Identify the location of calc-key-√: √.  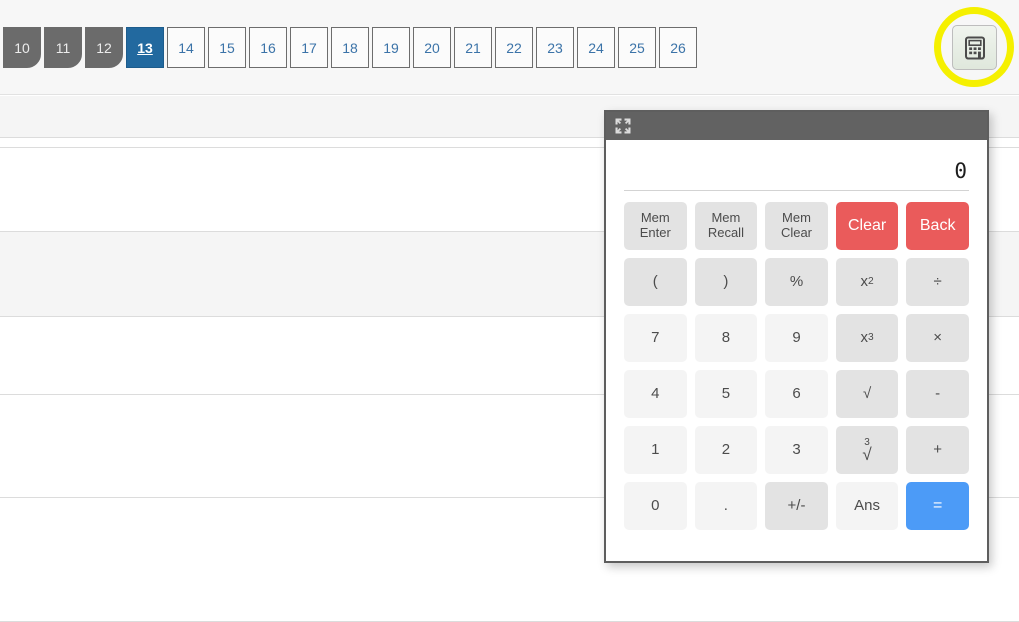
(867, 394).